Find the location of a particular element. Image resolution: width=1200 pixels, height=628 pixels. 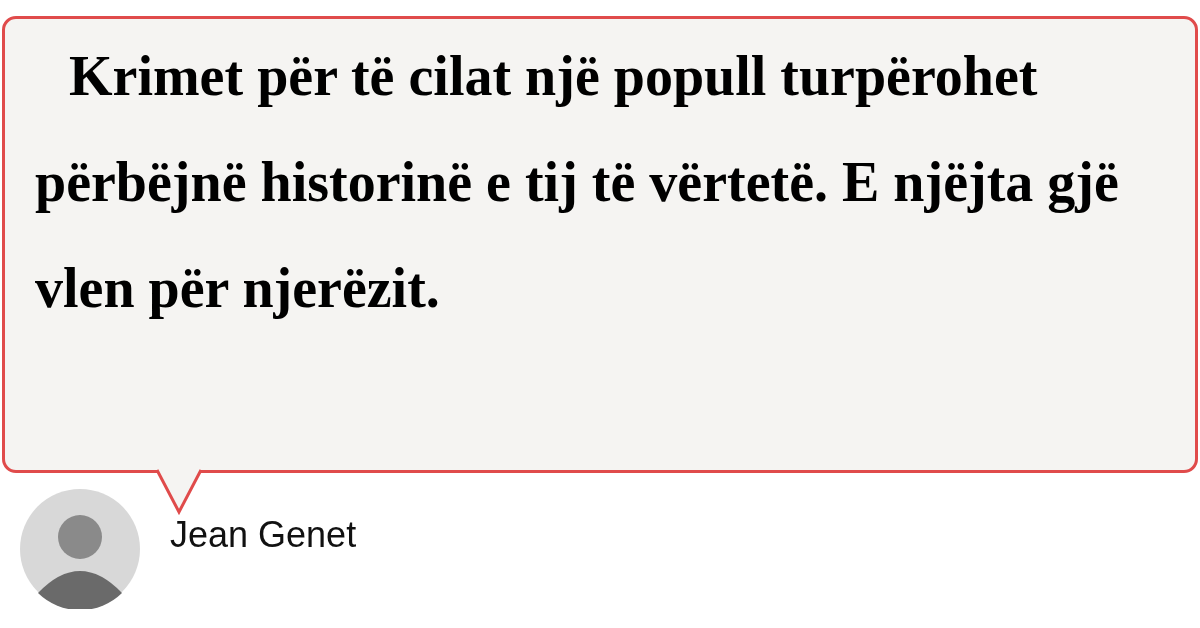

author-name: Jean Genet is located at coordinates (263, 535).